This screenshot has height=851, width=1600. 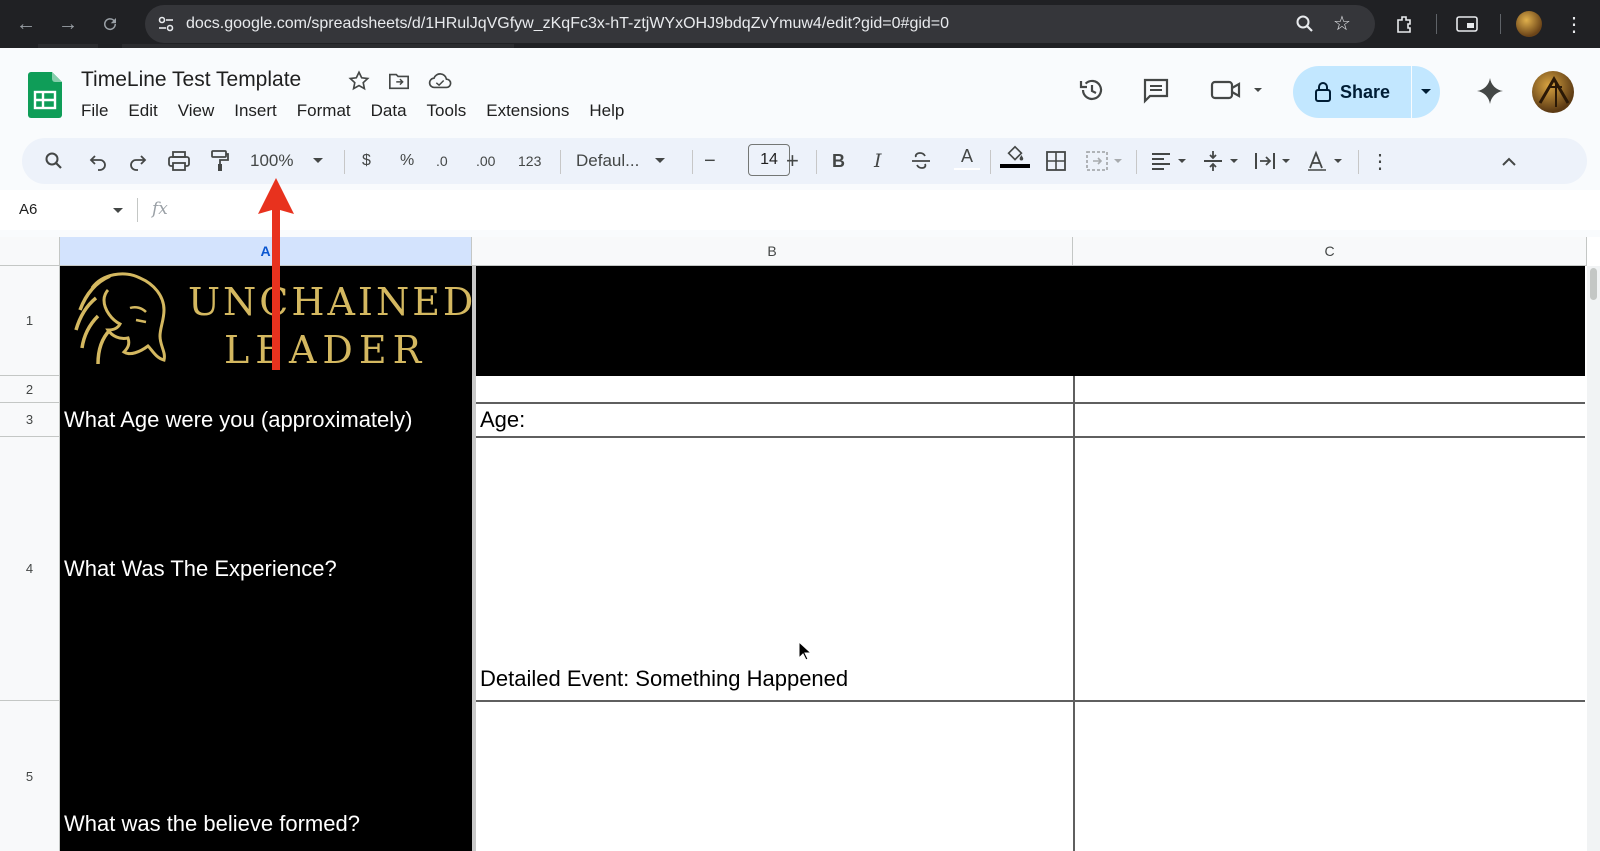 What do you see at coordinates (606, 111) in the screenshot?
I see `menu-help: Help` at bounding box center [606, 111].